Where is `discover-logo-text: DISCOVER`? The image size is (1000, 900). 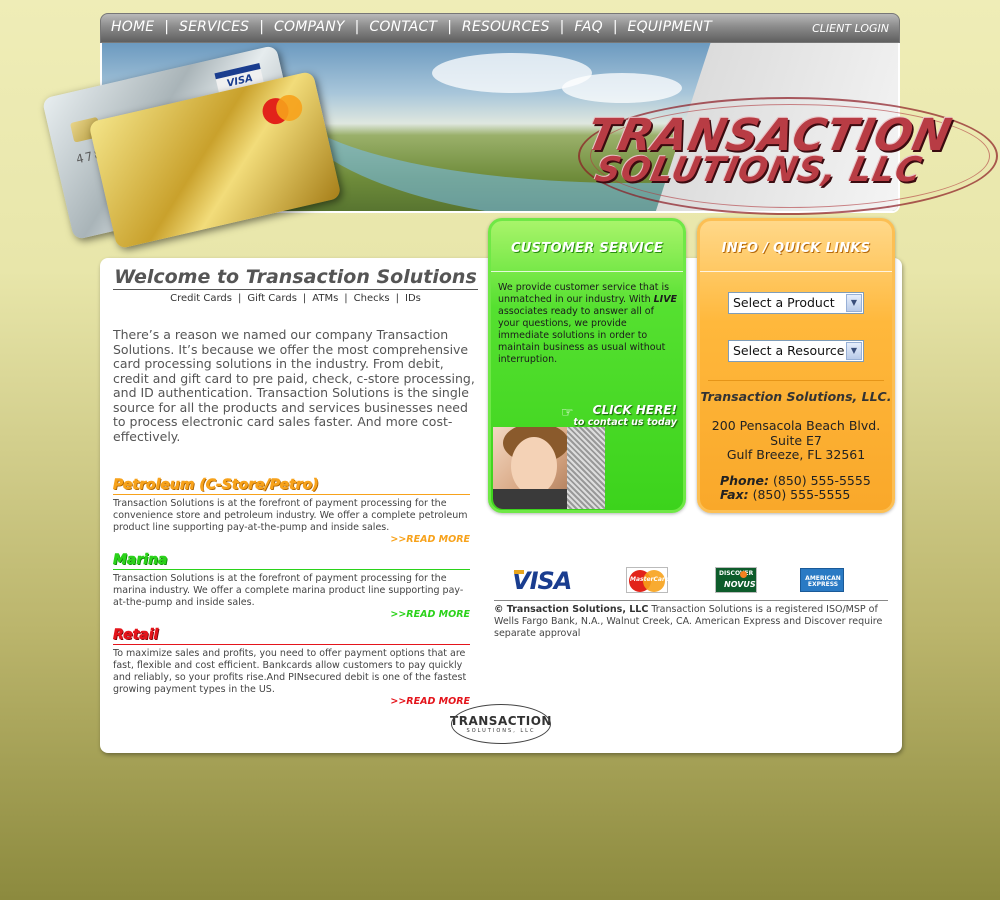 discover-logo-text: DISCOVER is located at coordinates (736, 573).